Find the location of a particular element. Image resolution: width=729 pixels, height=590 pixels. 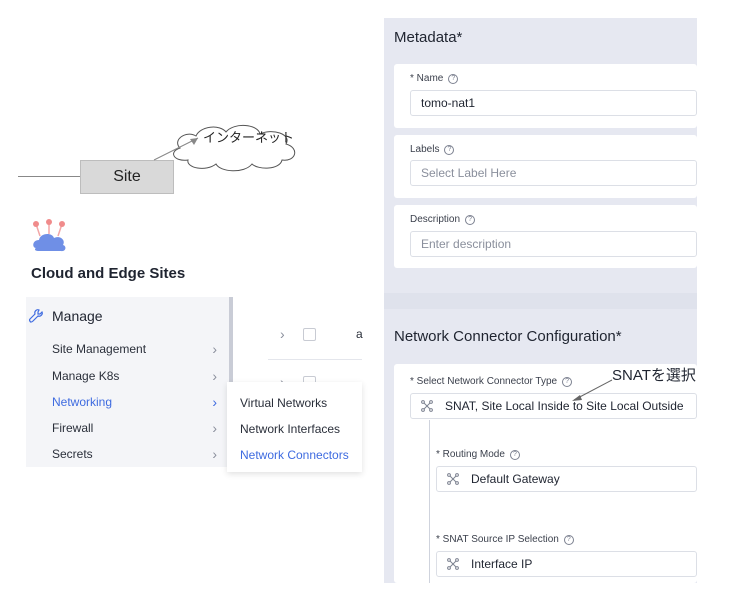

submenu-item-network-connectors: Network Connectors is located at coordinates (294, 455).